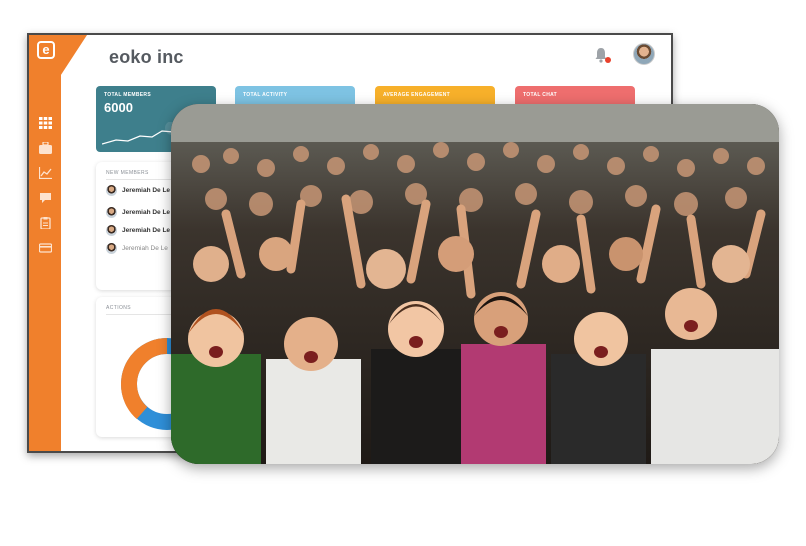  I want to click on chat-icon, so click(45, 198).